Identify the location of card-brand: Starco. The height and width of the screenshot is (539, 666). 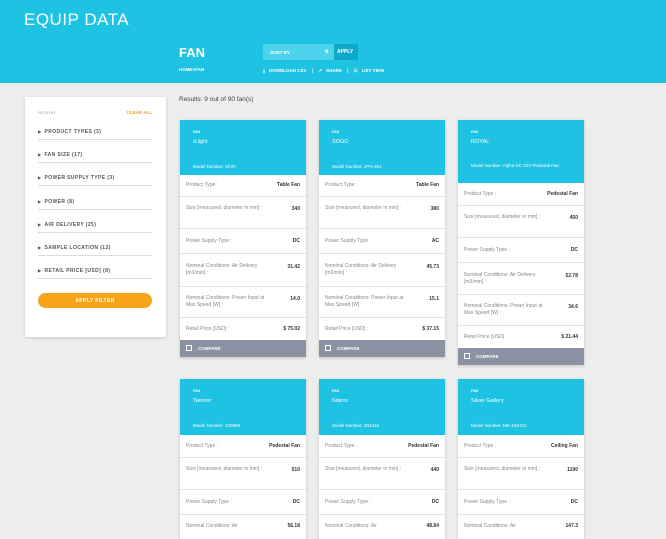
(340, 401).